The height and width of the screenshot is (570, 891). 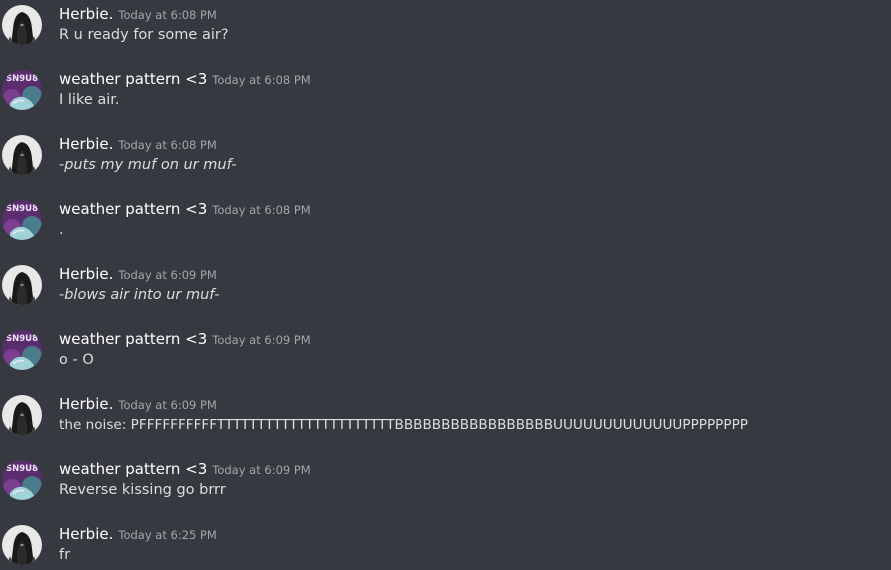 I want to click on message-content: I like air., so click(x=89, y=100).